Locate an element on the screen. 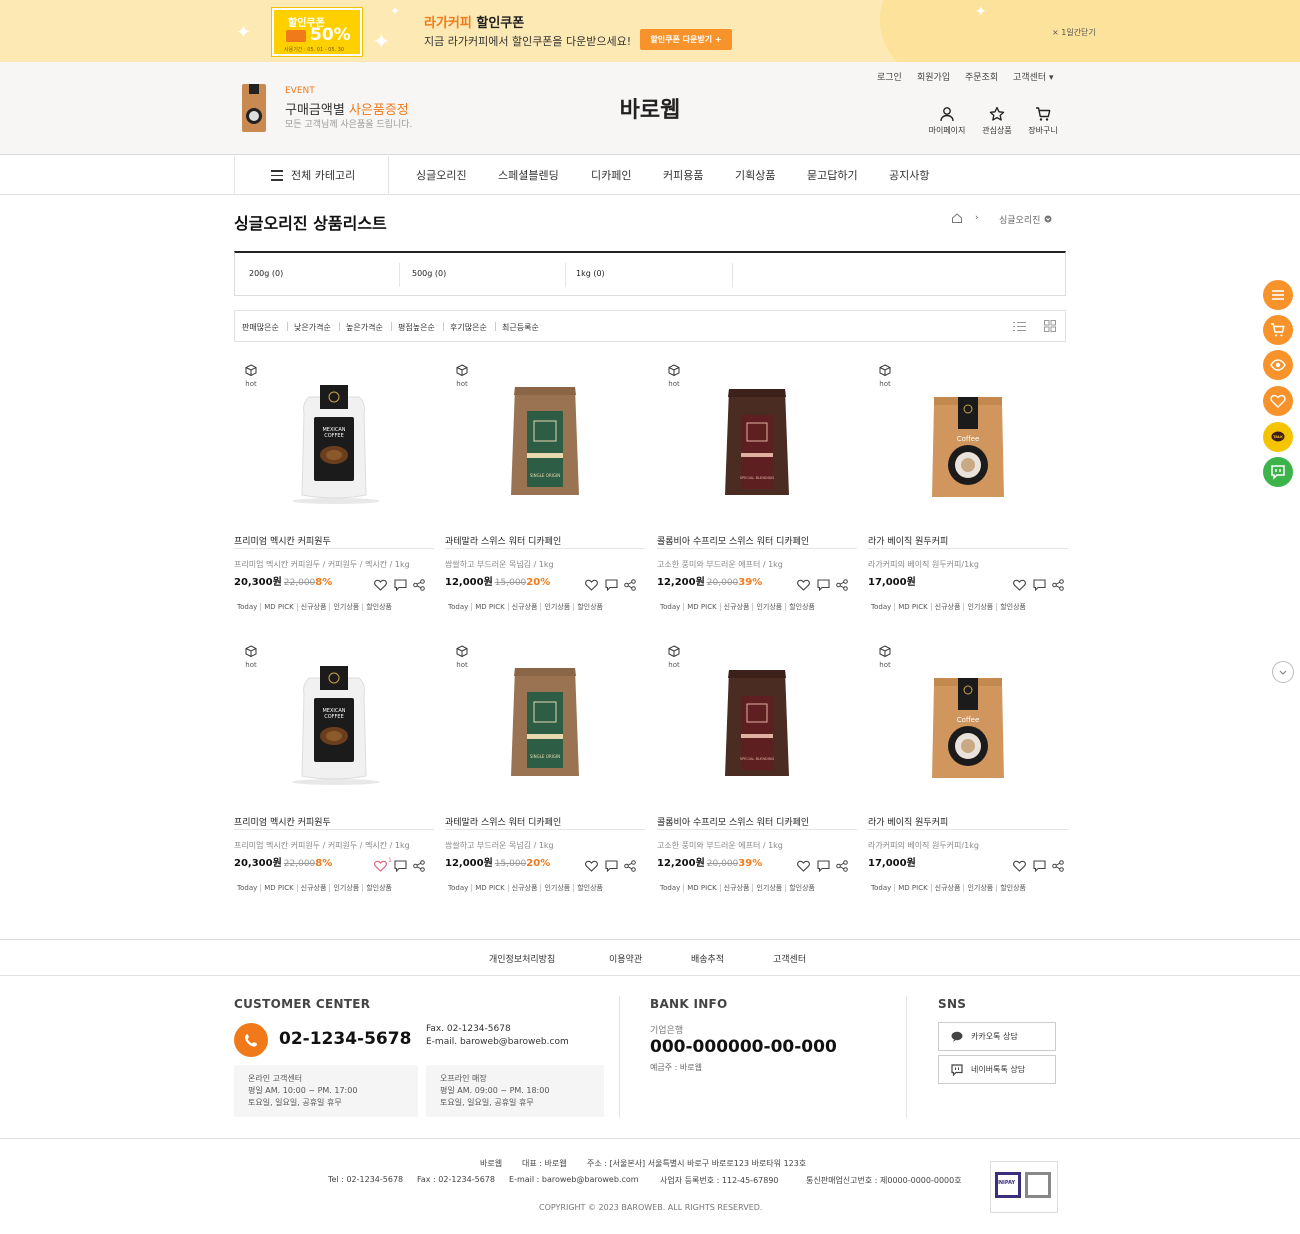 This screenshot has height=1234, width=1300. event-title: 구매금액별 사은품증정 is located at coordinates (347, 108).